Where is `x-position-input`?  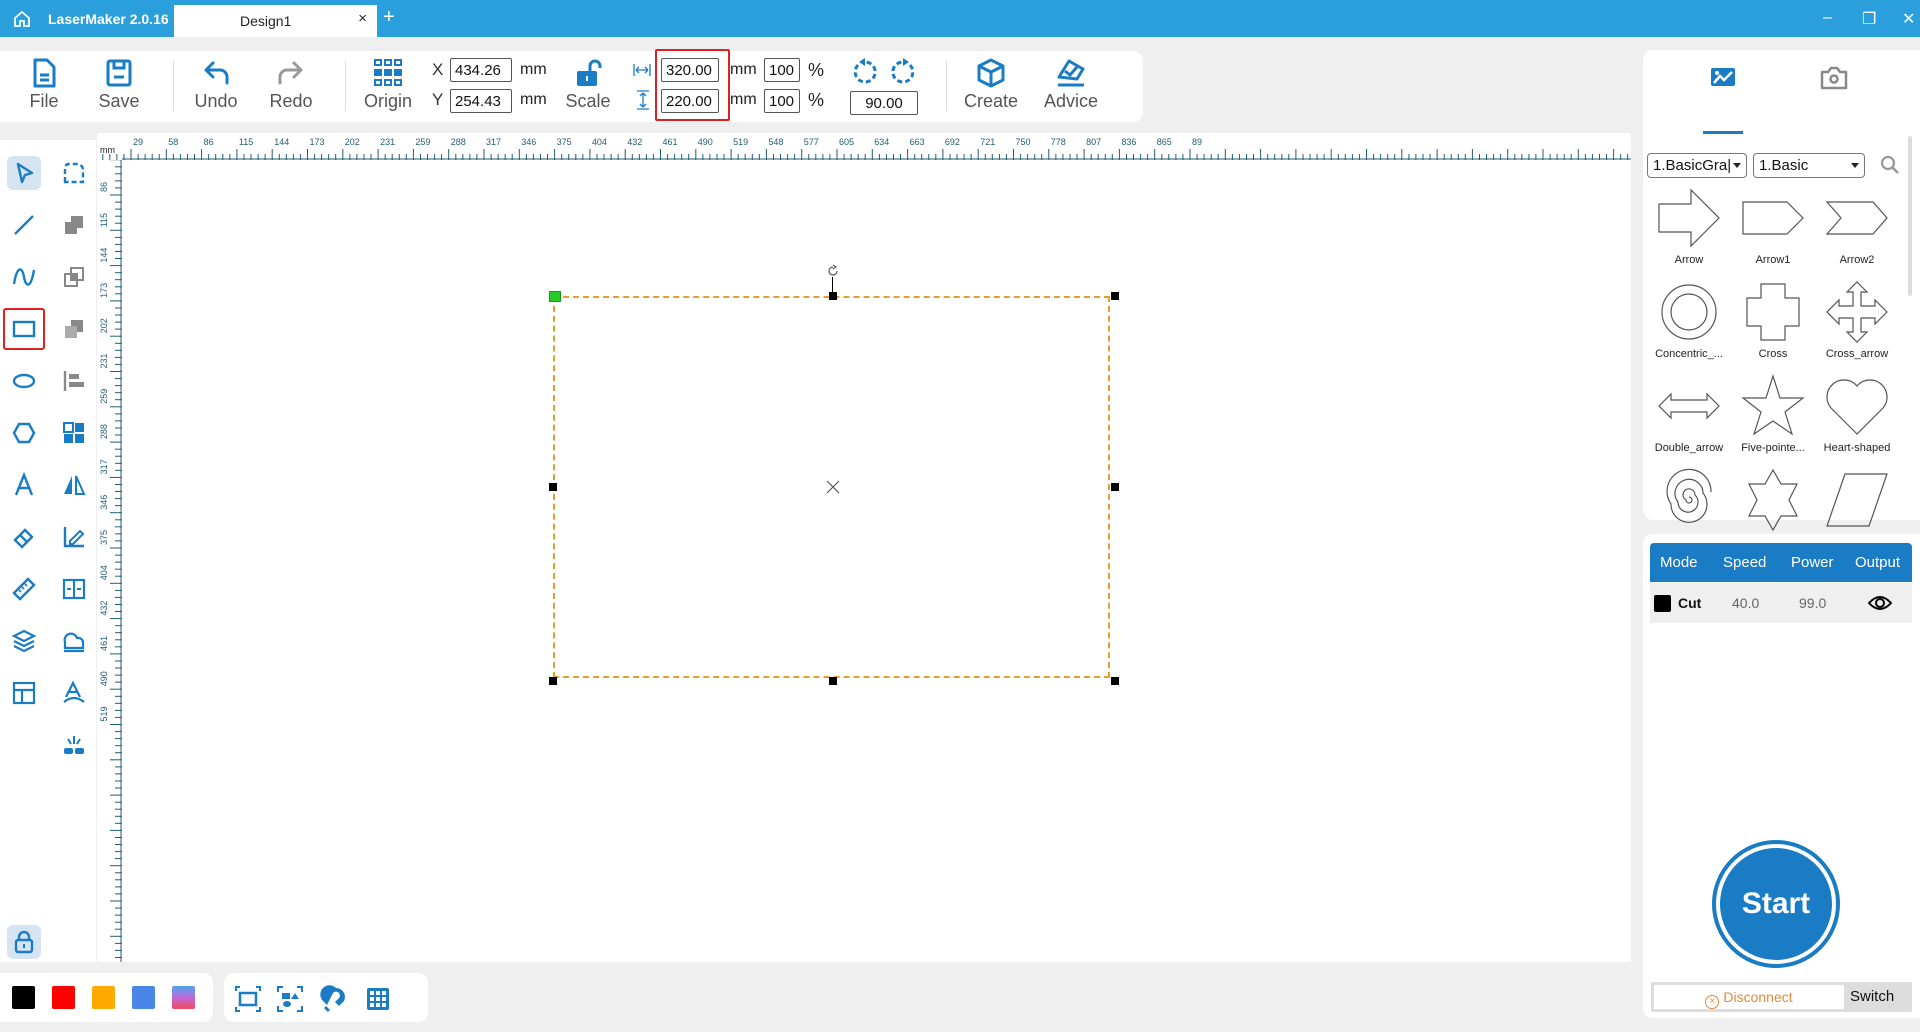
x-position-input is located at coordinates (481, 70).